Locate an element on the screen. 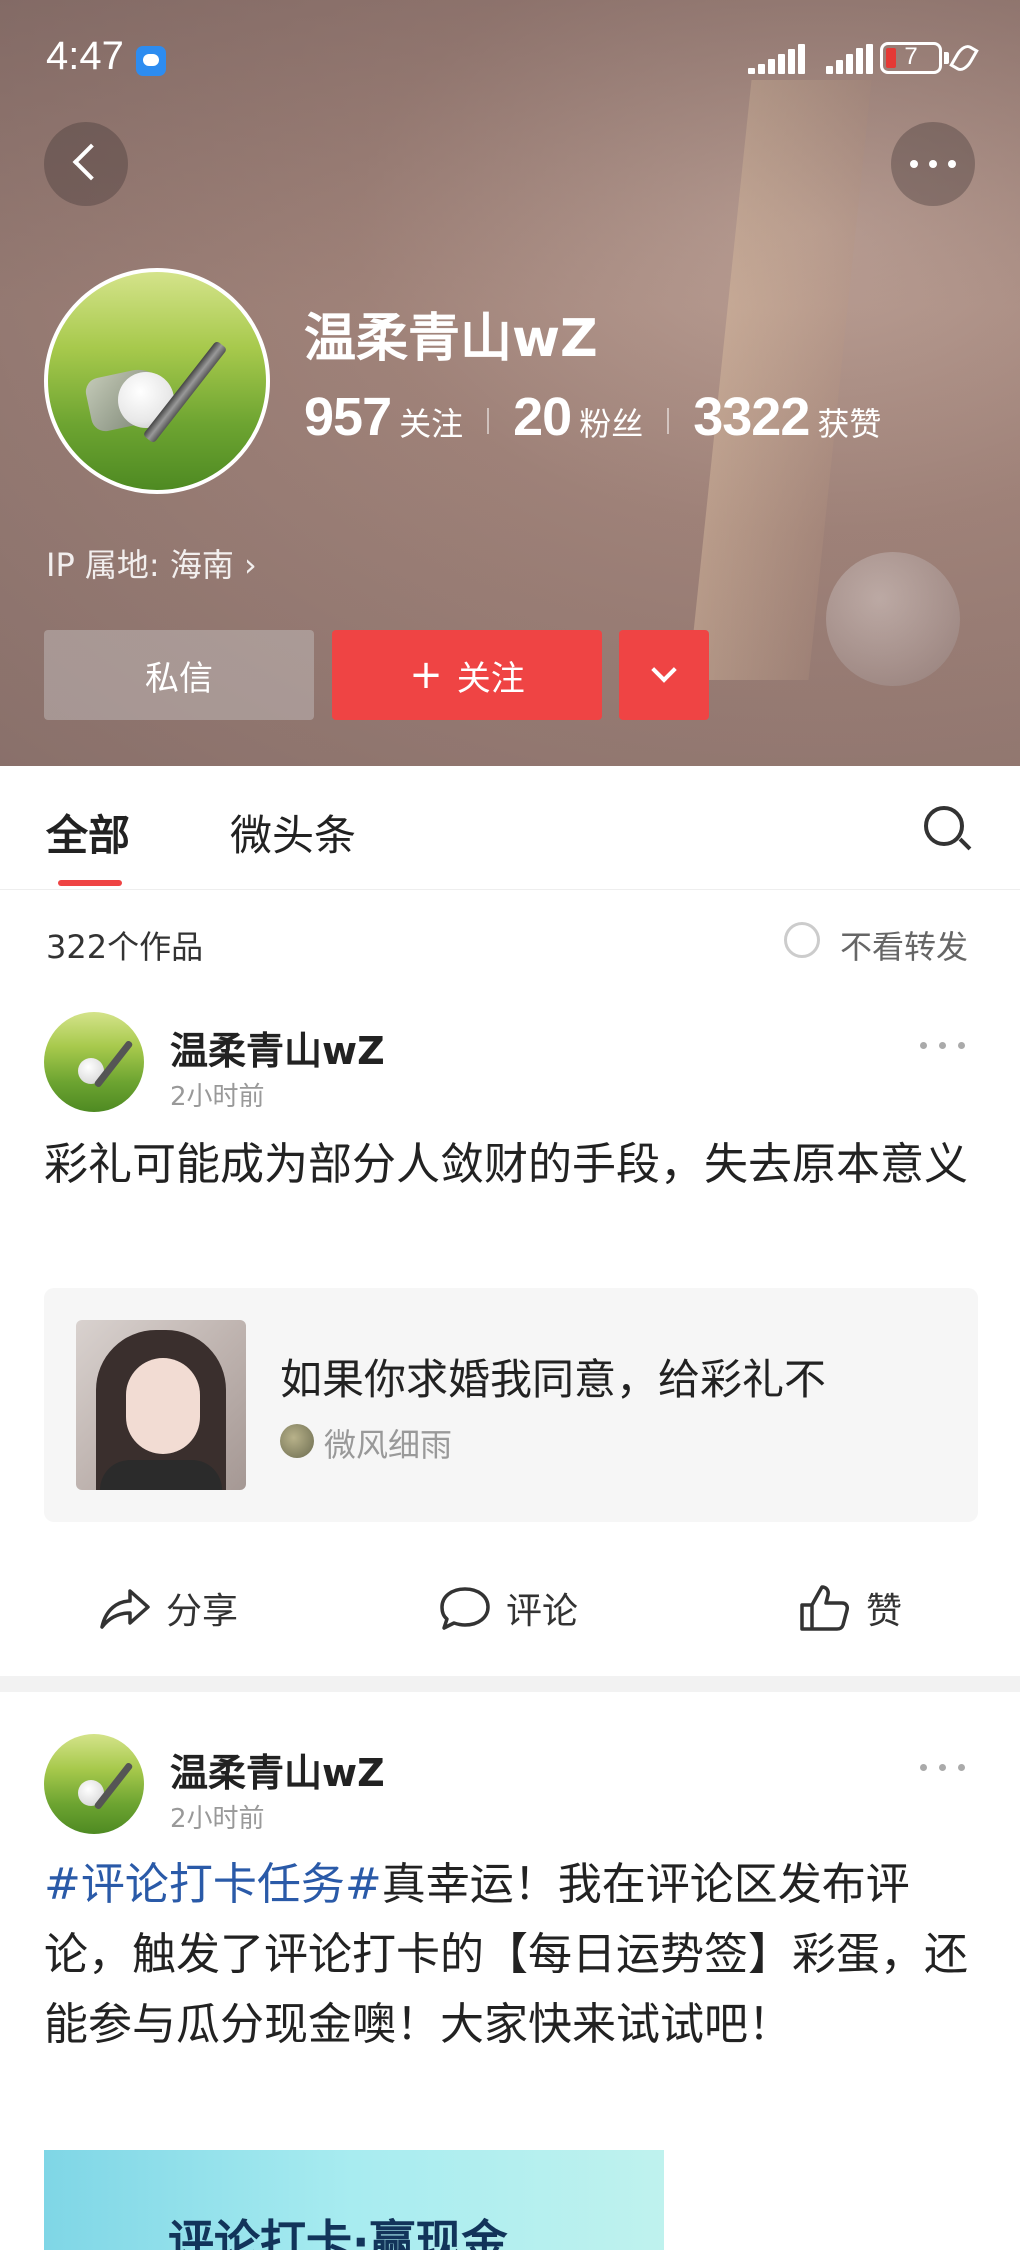 The width and height of the screenshot is (1020, 2250). more-icon is located at coordinates (933, 164).